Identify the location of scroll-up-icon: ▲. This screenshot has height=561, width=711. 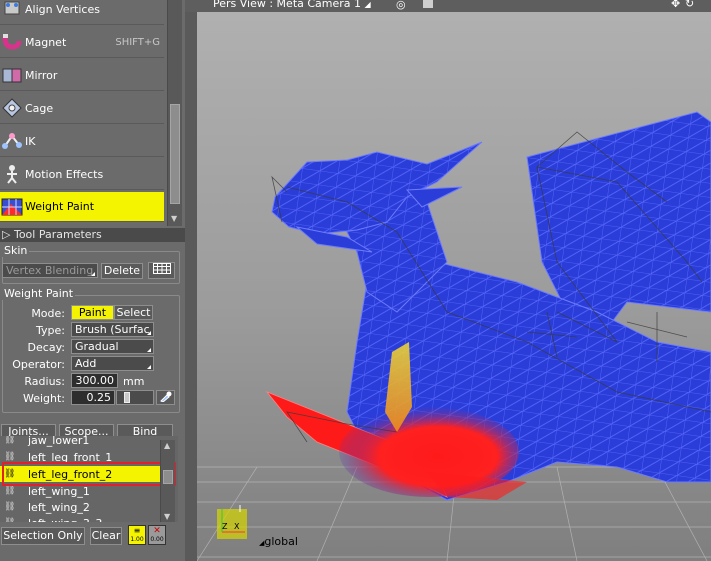
(167, 445).